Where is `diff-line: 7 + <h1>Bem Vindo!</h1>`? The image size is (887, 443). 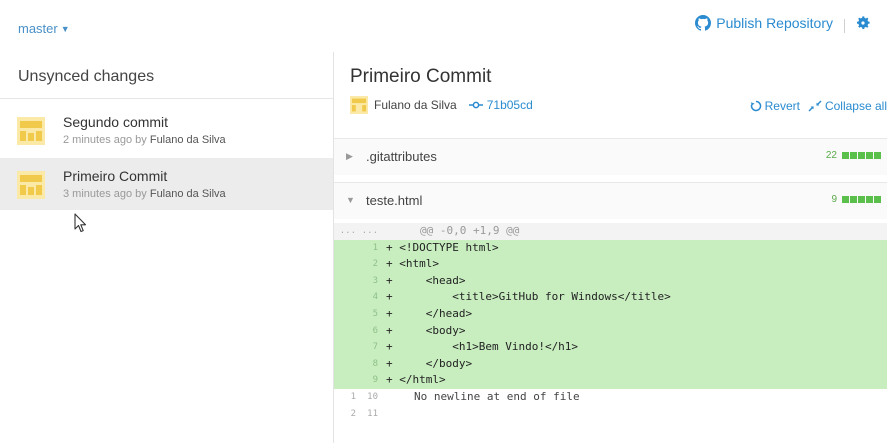 diff-line: 7 + <h1>Bem Vindo!</h1> is located at coordinates (610, 347).